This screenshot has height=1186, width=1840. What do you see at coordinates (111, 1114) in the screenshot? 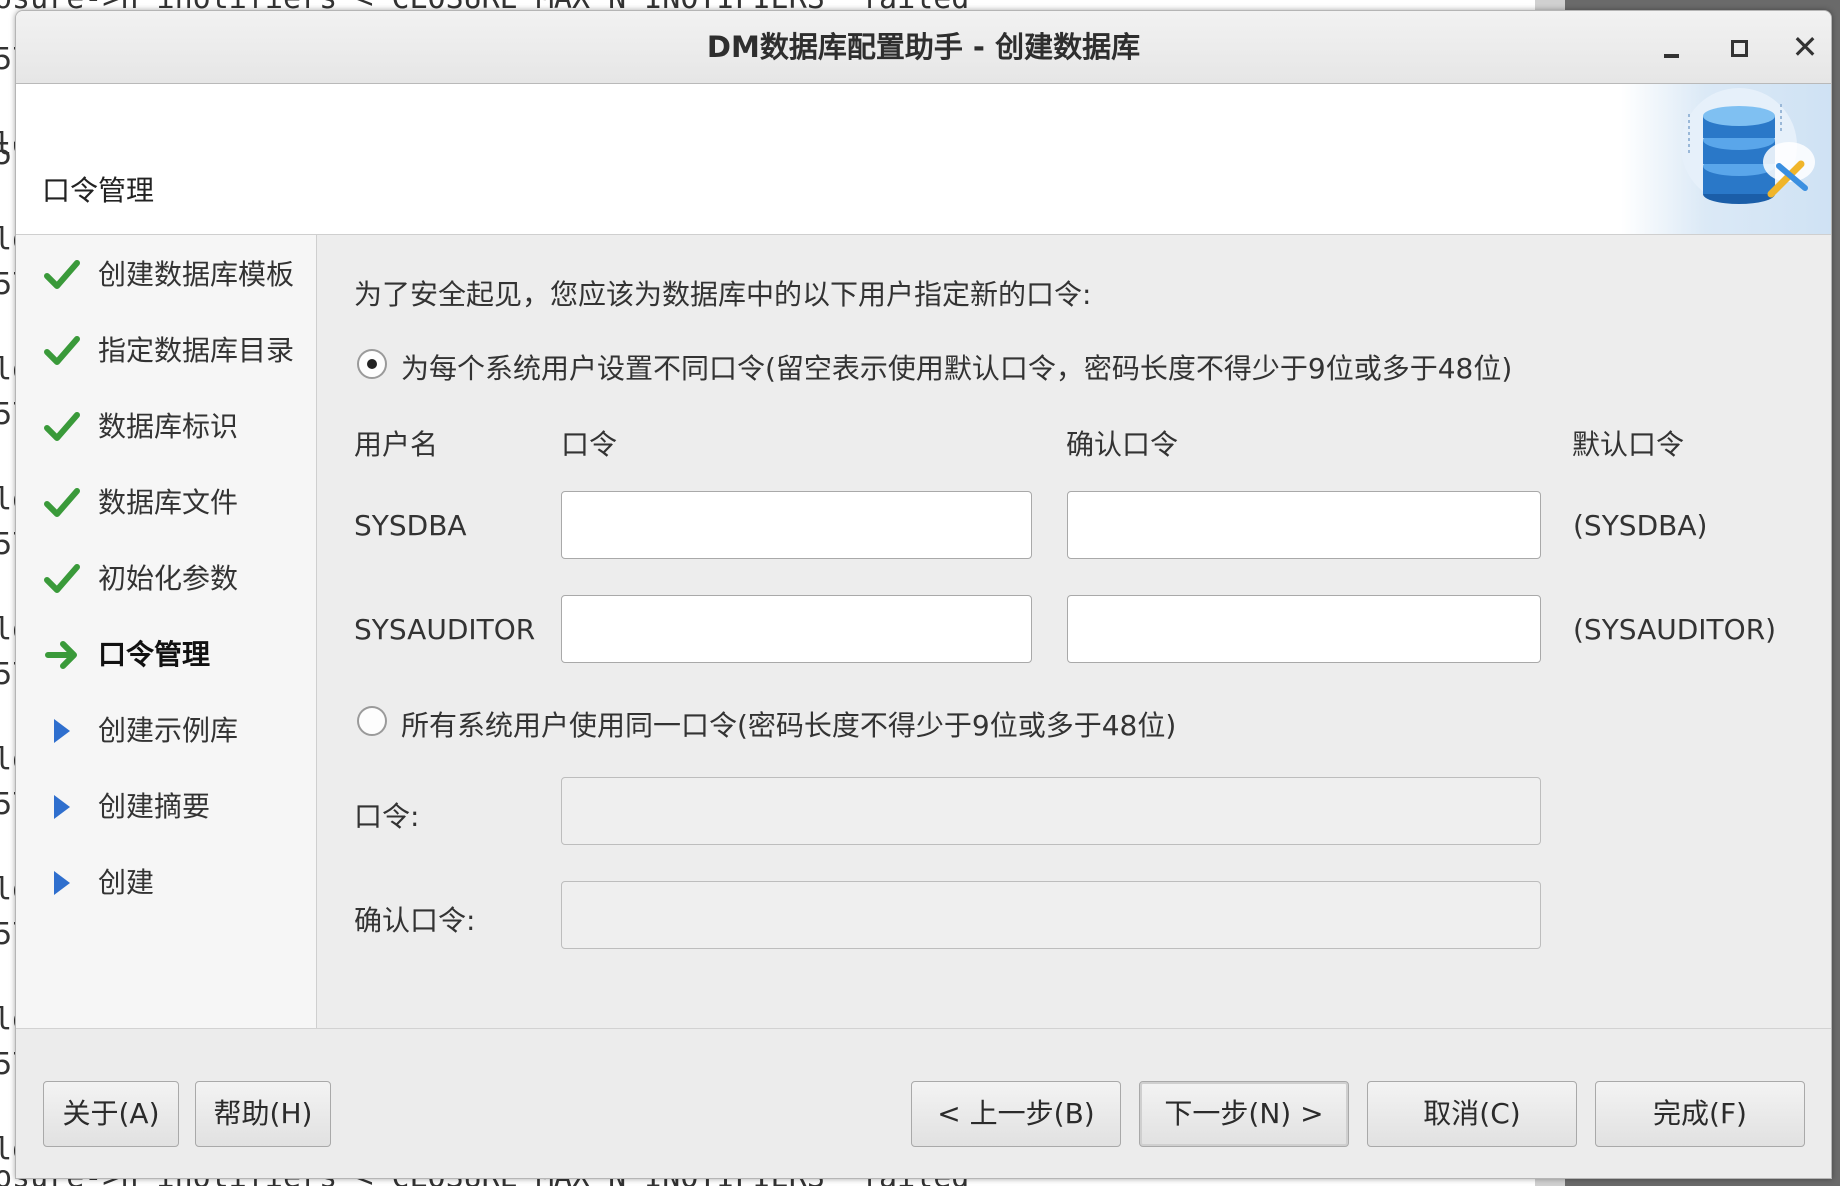
I see `about-button: 关于(A)` at bounding box center [111, 1114].